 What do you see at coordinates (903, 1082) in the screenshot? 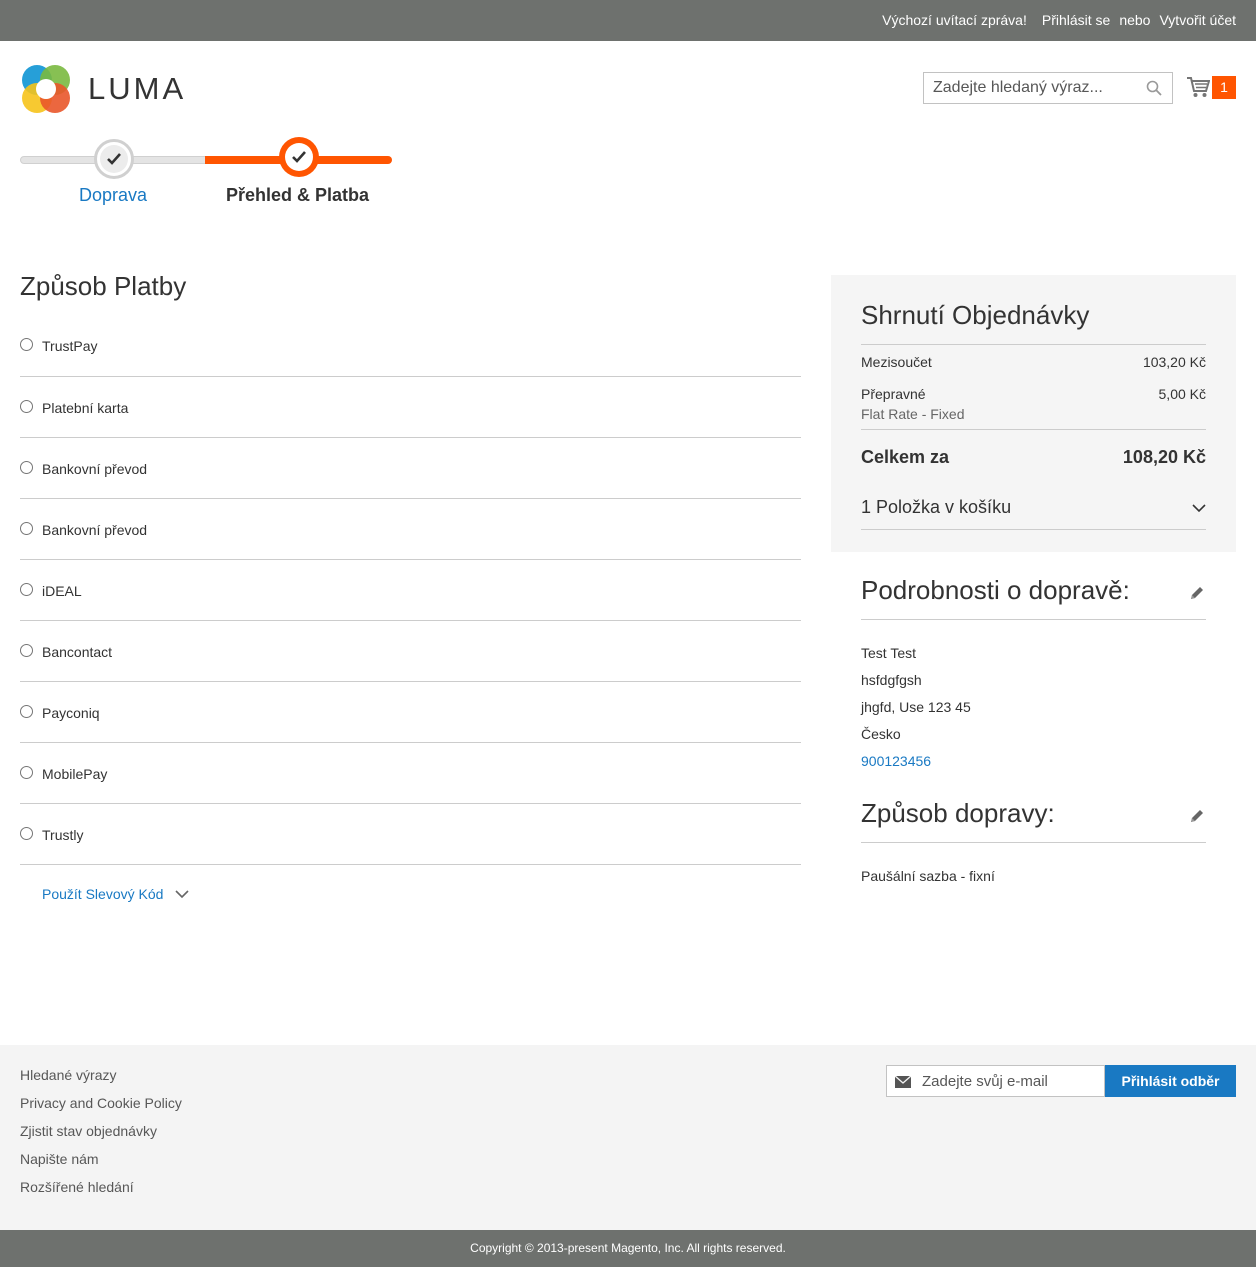
I see `envelope-icon` at bounding box center [903, 1082].